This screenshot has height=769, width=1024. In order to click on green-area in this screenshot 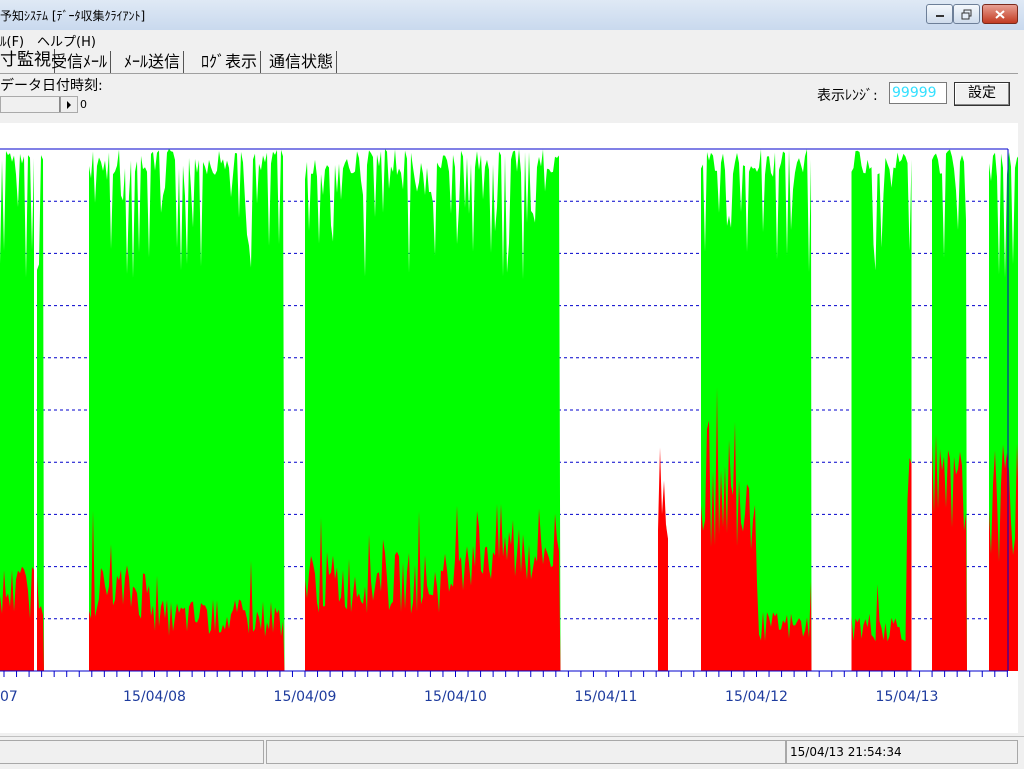, I will do `click(881, 411)`.